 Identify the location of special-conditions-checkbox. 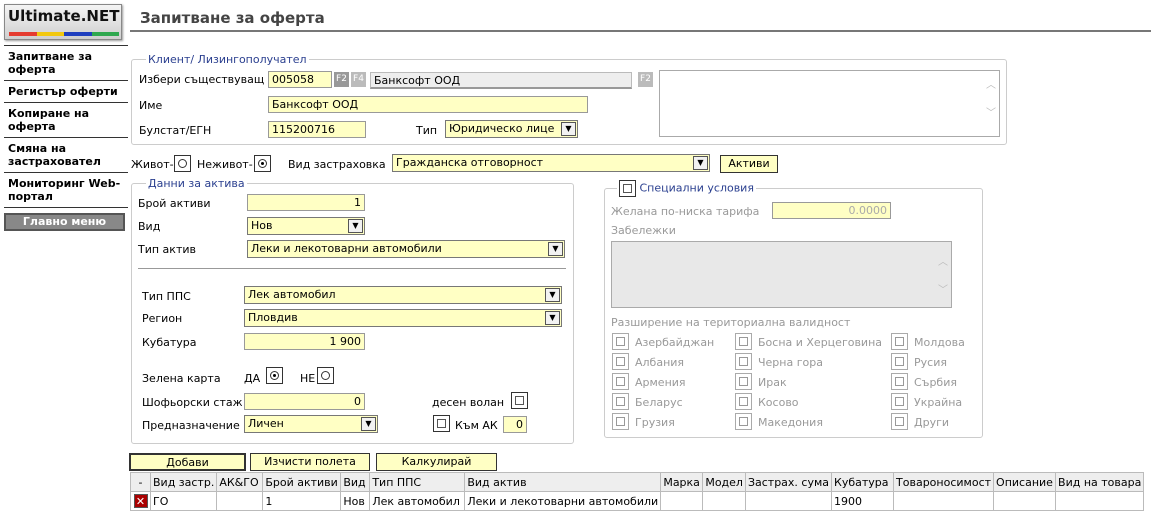
(627, 188).